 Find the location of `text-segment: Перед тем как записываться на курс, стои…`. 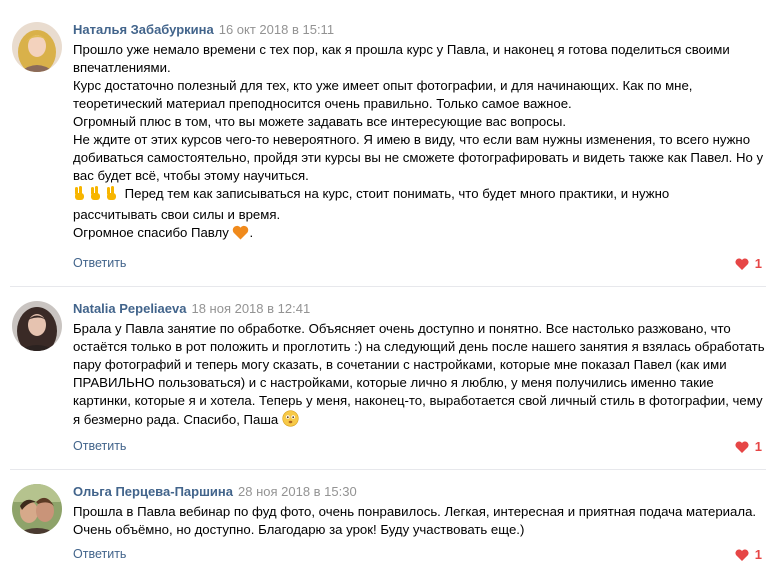

text-segment: Перед тем как записываться на курс, стои… is located at coordinates (395, 193).